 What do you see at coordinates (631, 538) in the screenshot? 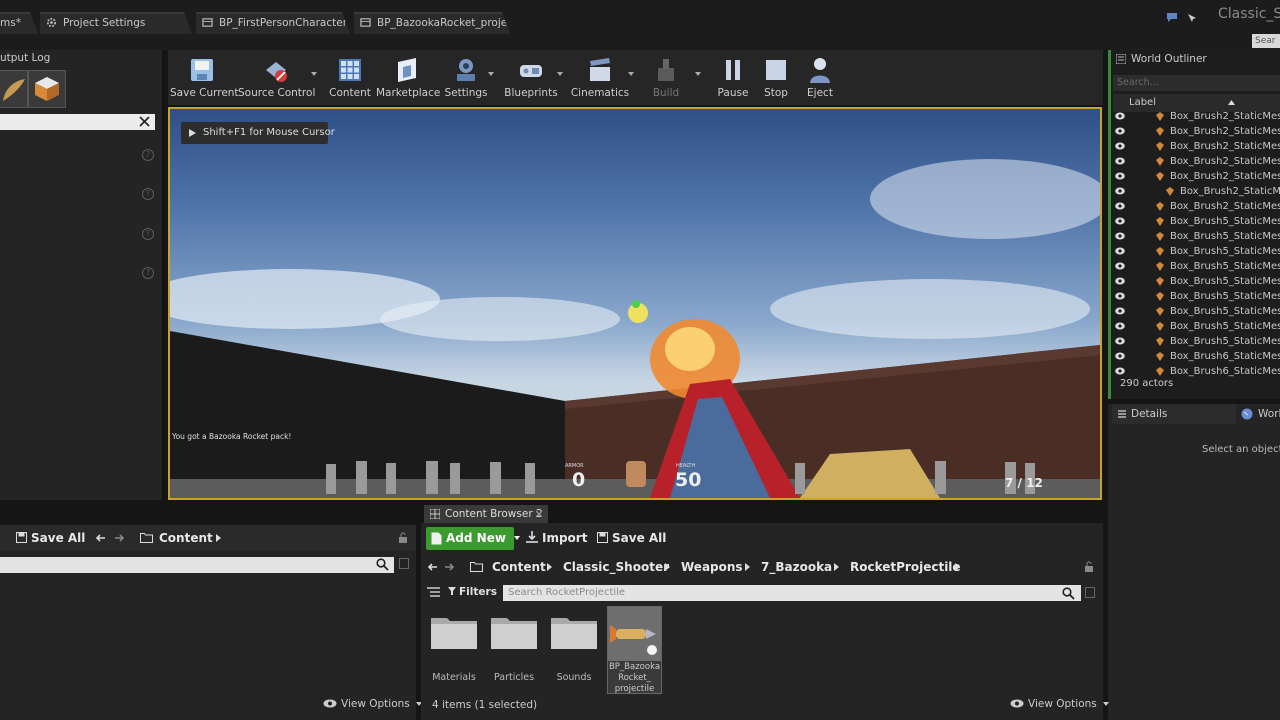
I see `cb2-save-all-button: Save All` at bounding box center [631, 538].